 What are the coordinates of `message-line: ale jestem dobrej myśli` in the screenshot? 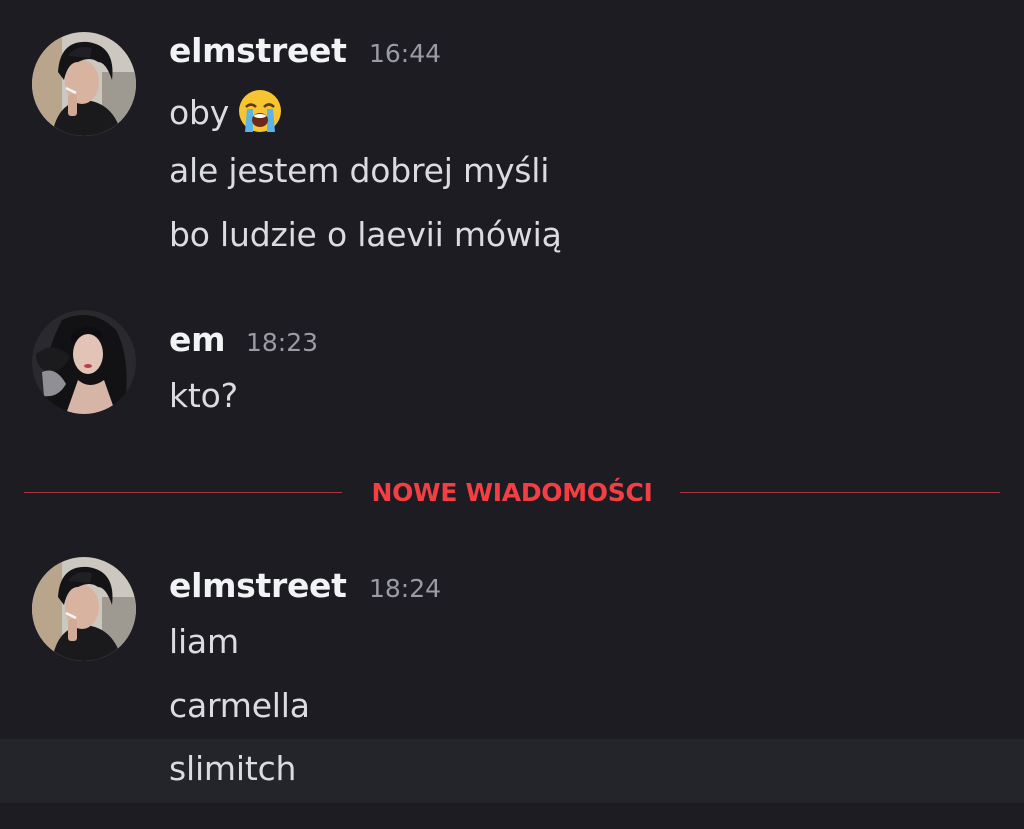 It's located at (359, 170).